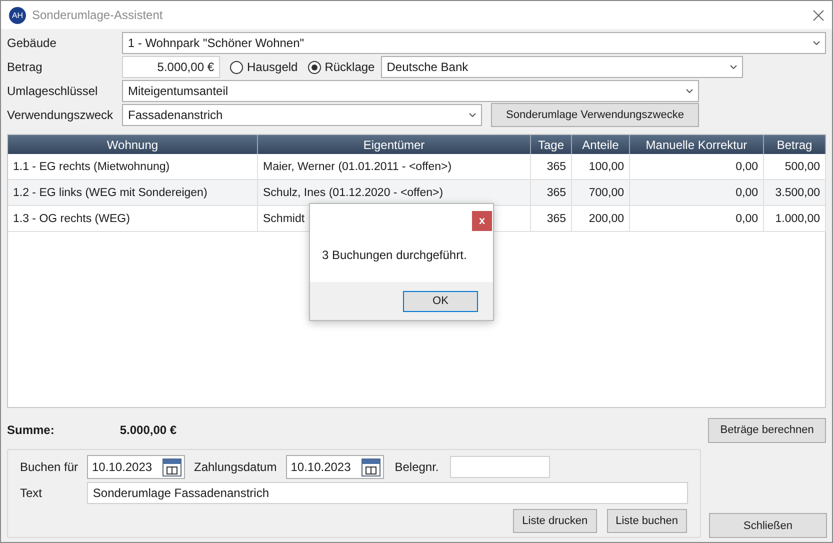 The width and height of the screenshot is (833, 543). I want to click on table-cell: 1.000,00, so click(795, 219).